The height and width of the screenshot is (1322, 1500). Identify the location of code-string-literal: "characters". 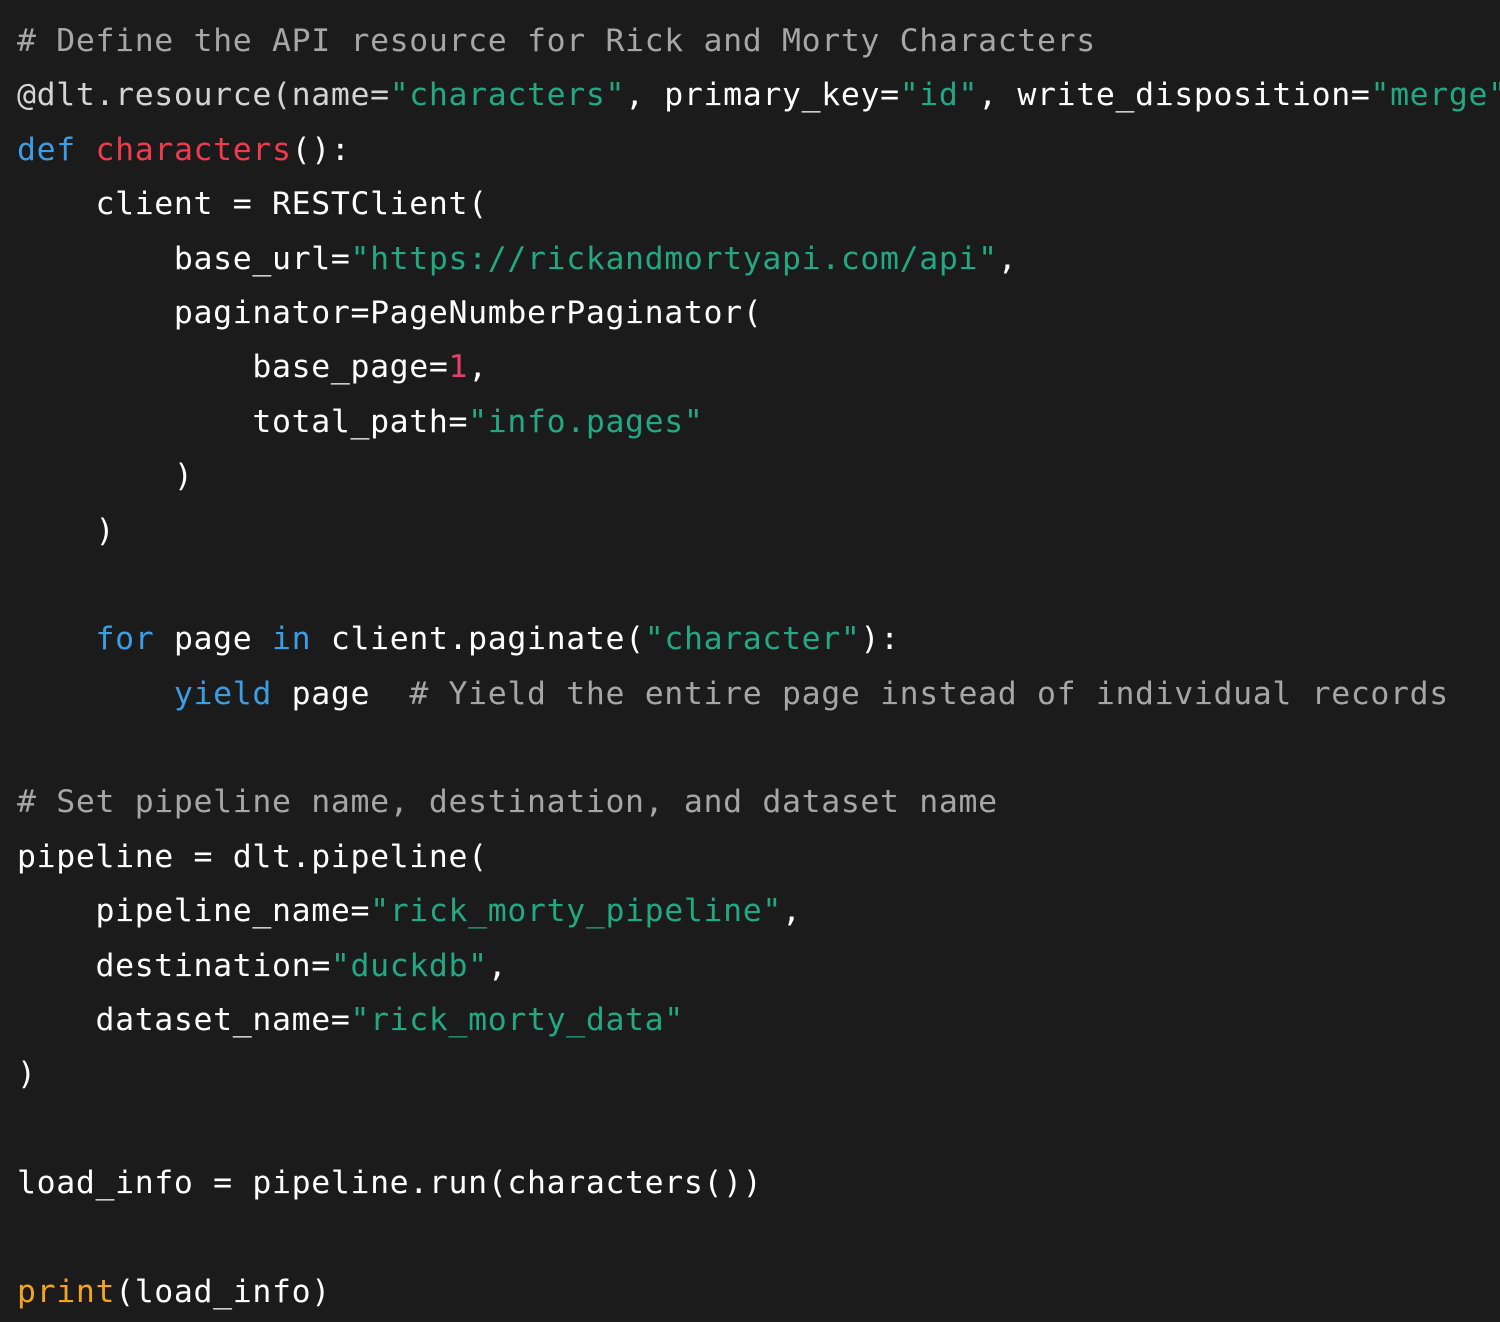
(507, 95).